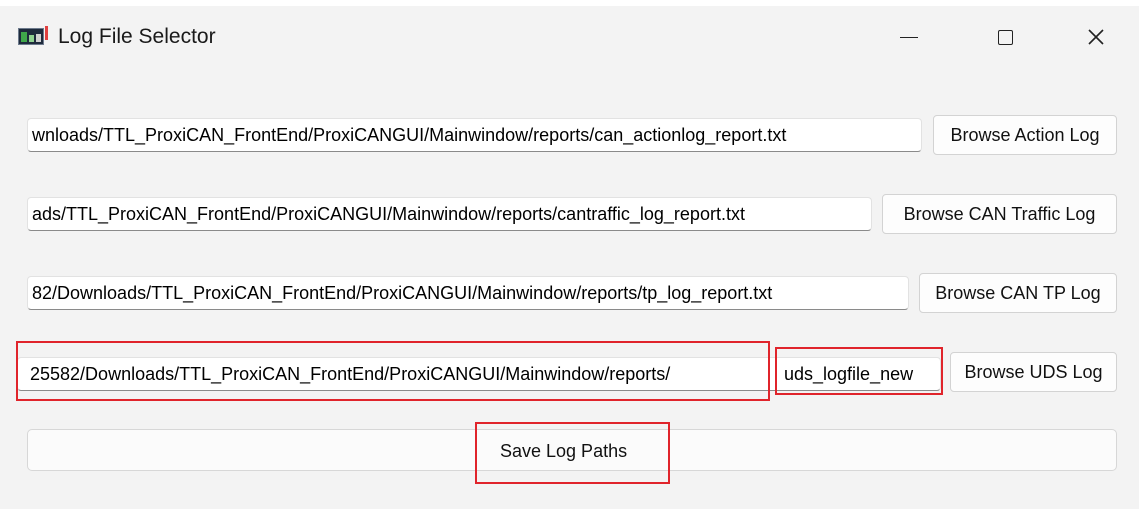  I want to click on window-title: Log File Selector, so click(137, 36).